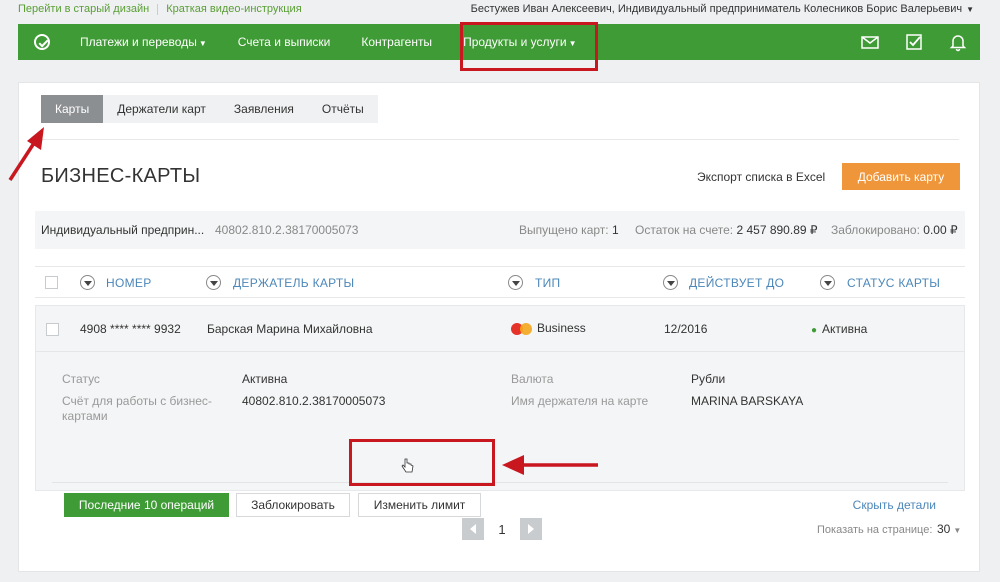 Image resolution: width=1000 pixels, height=582 pixels. What do you see at coordinates (761, 177) in the screenshot?
I see `export-excel-link: Экспорт списка в Excel` at bounding box center [761, 177].